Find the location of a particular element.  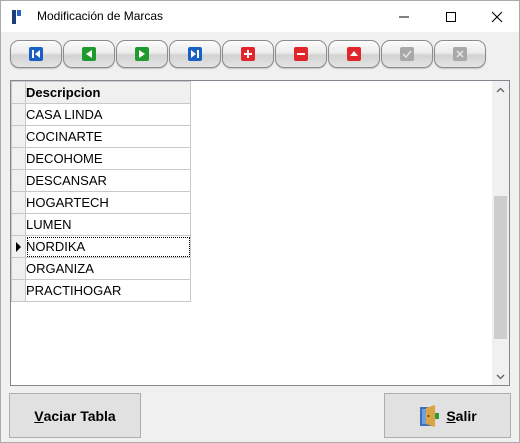

post-edit-button is located at coordinates (407, 54).